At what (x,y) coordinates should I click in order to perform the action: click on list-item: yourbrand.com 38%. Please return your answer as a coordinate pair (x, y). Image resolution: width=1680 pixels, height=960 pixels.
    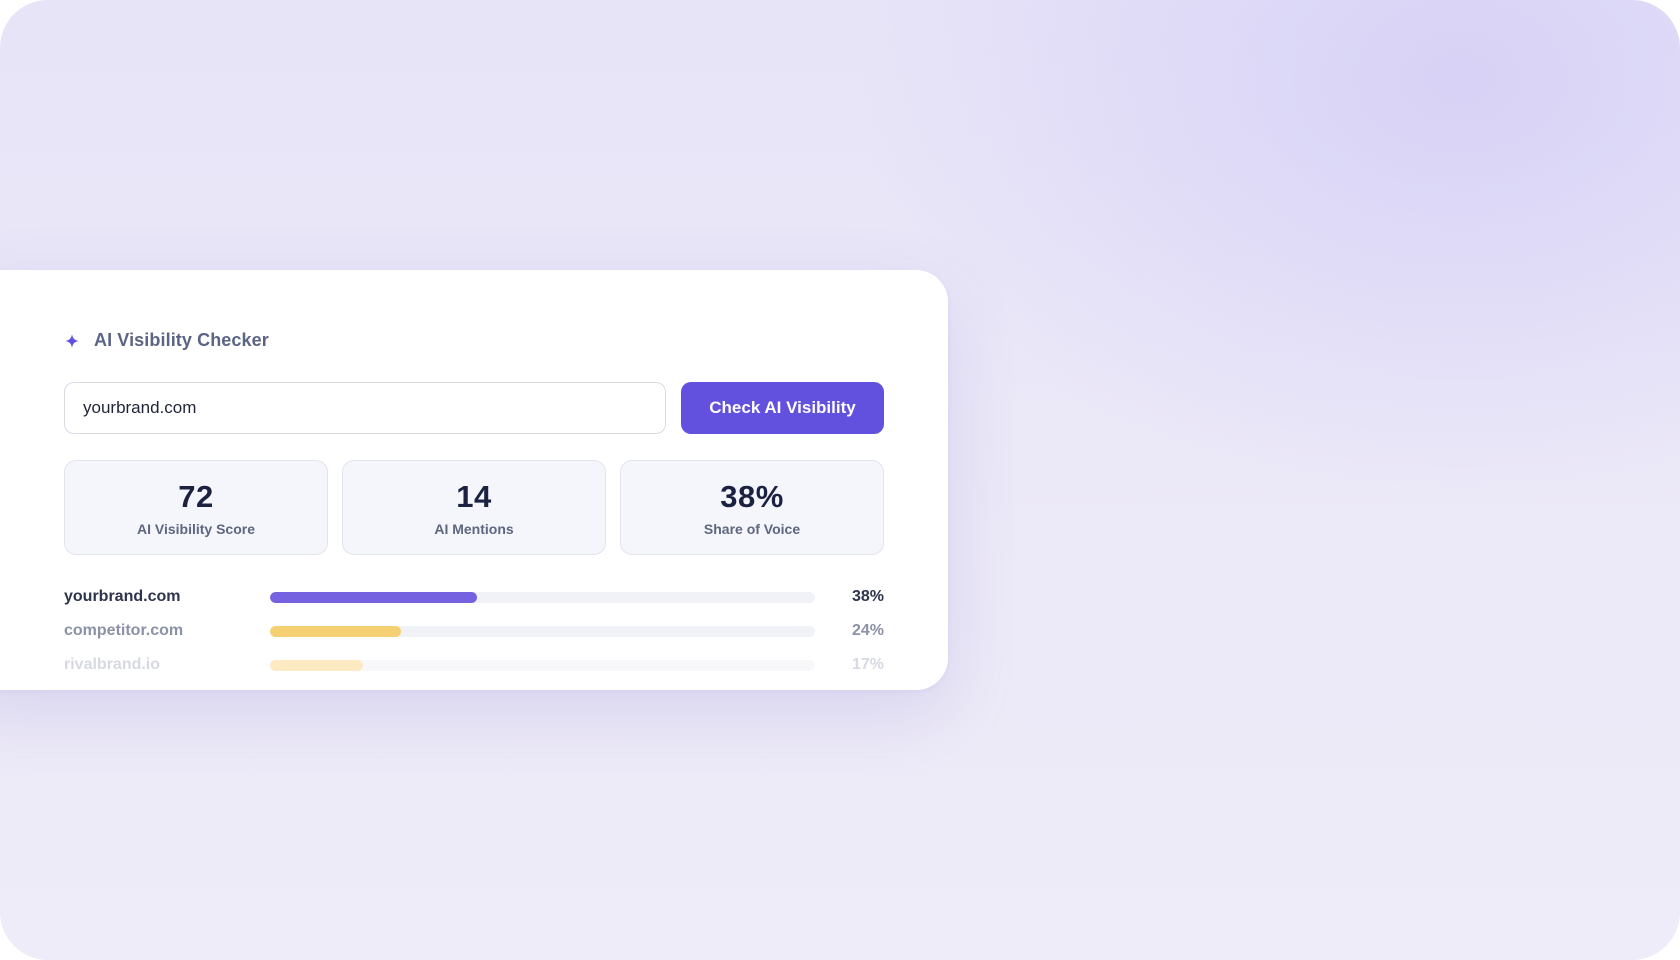
    Looking at the image, I should click on (474, 597).